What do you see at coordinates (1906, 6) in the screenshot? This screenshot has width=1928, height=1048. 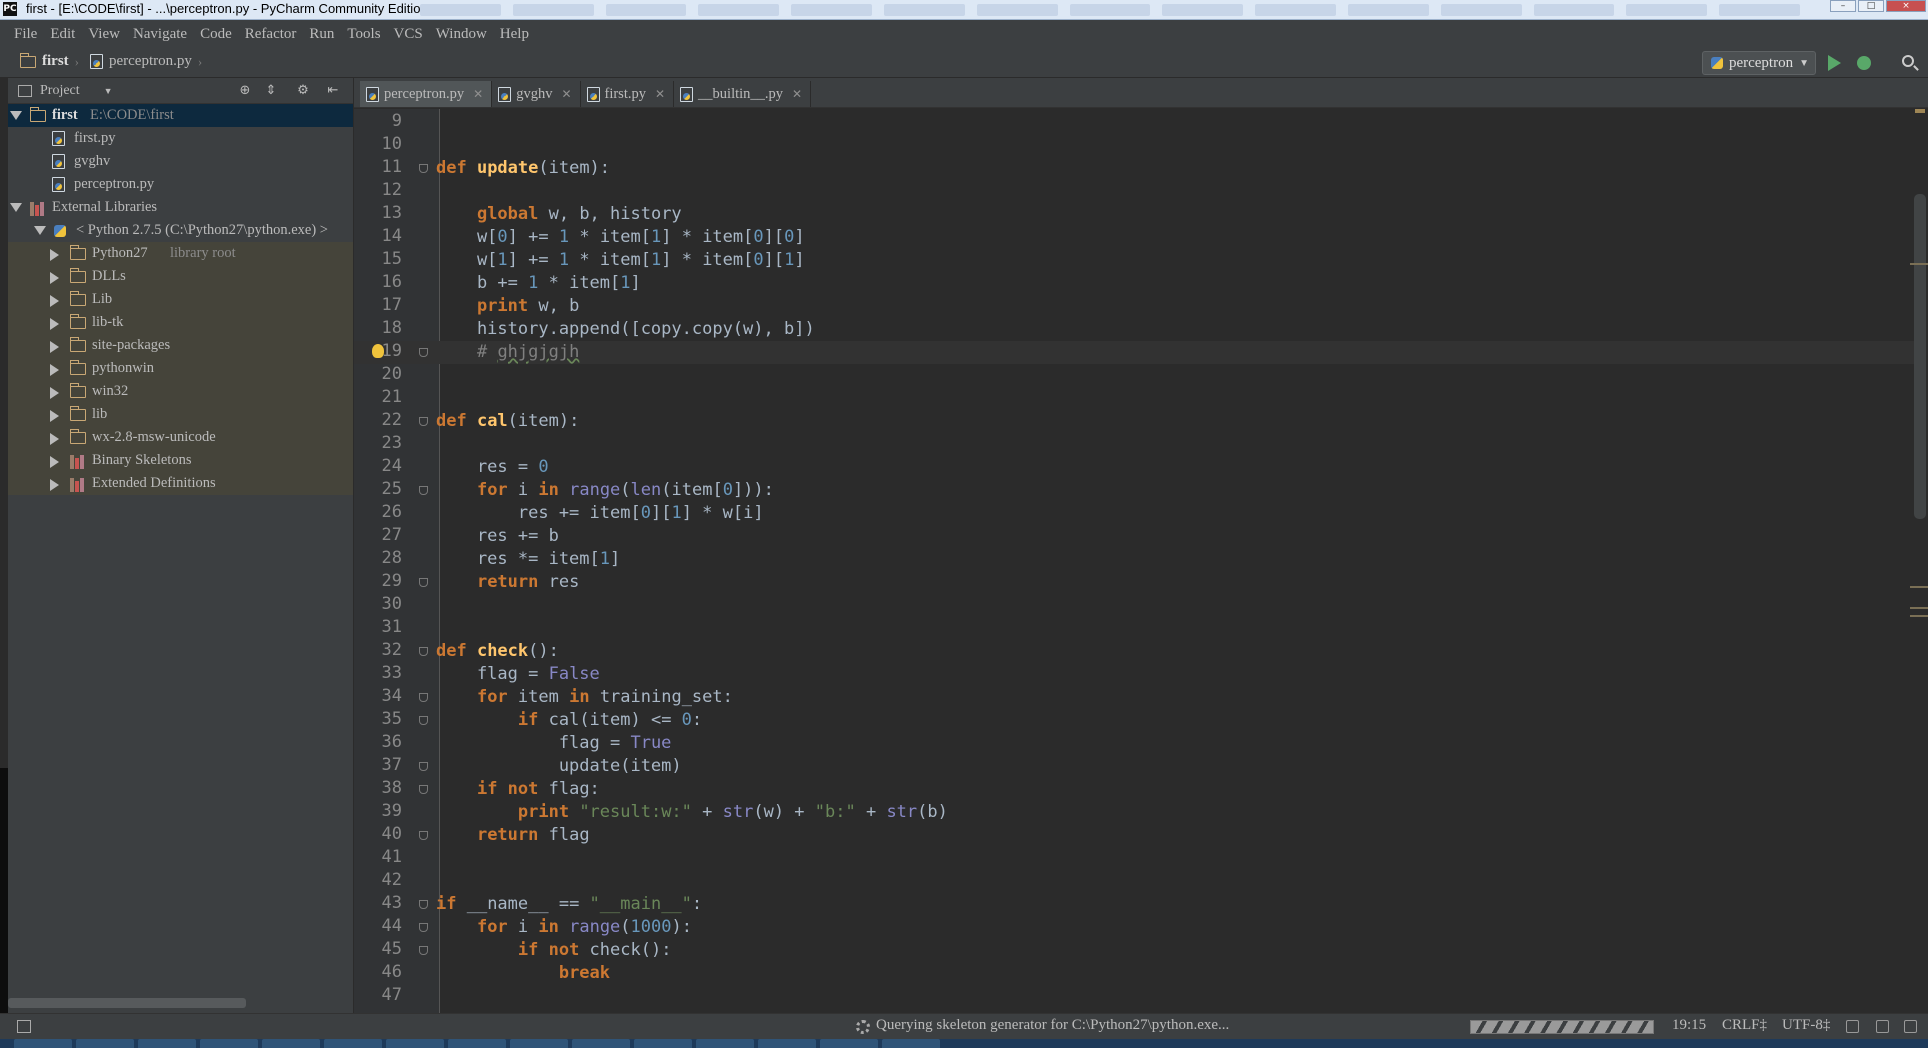 I see `close-icon: ×` at bounding box center [1906, 6].